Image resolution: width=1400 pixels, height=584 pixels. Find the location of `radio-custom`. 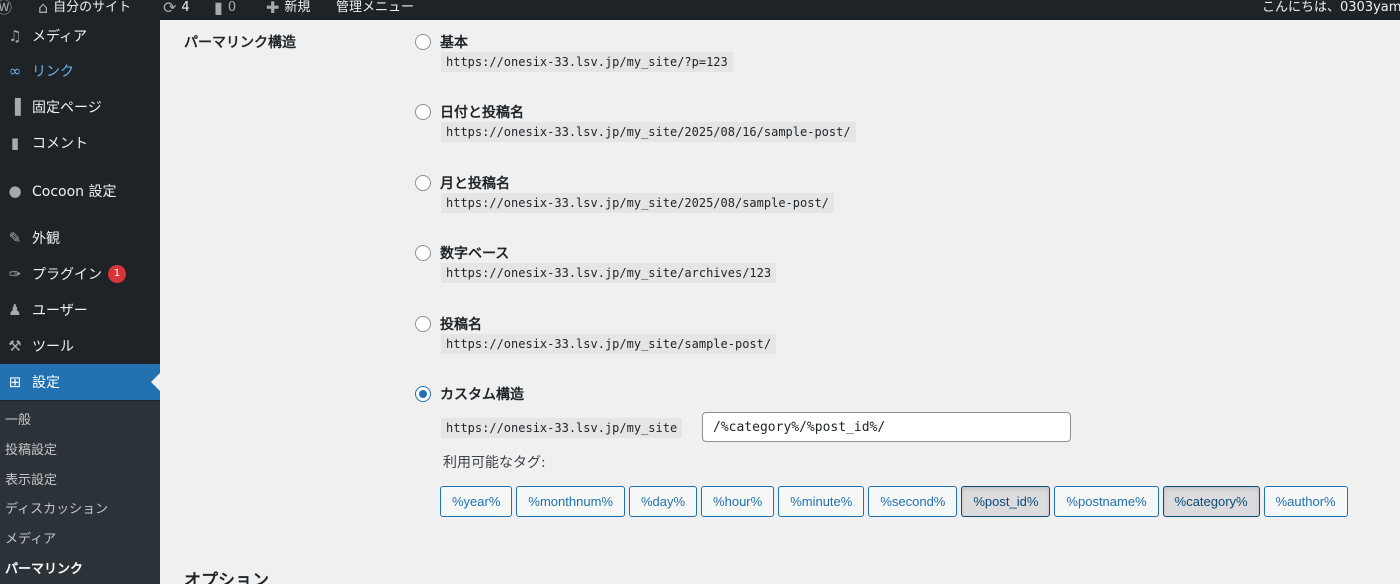

radio-custom is located at coordinates (423, 394).